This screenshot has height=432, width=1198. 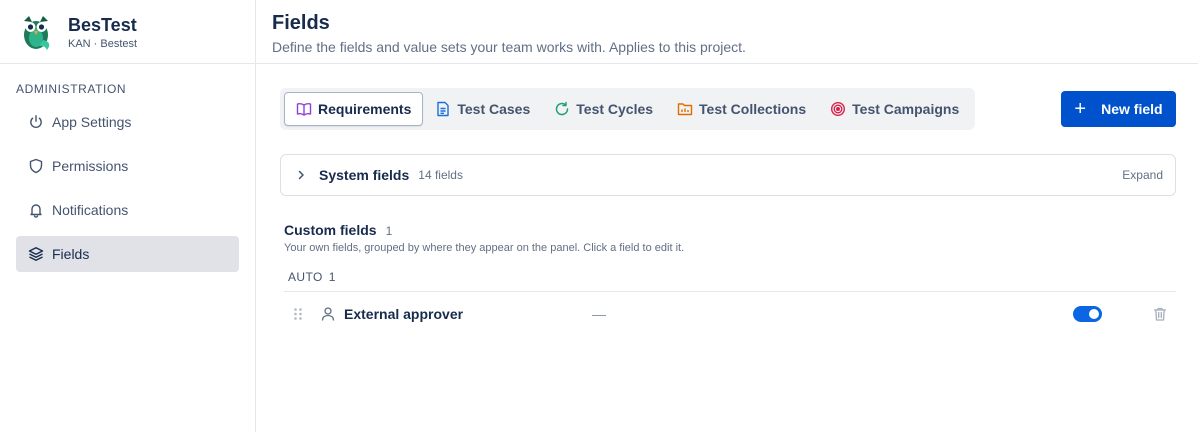 I want to click on section-label-administration: ADMINISTRATION, so click(x=71, y=89).